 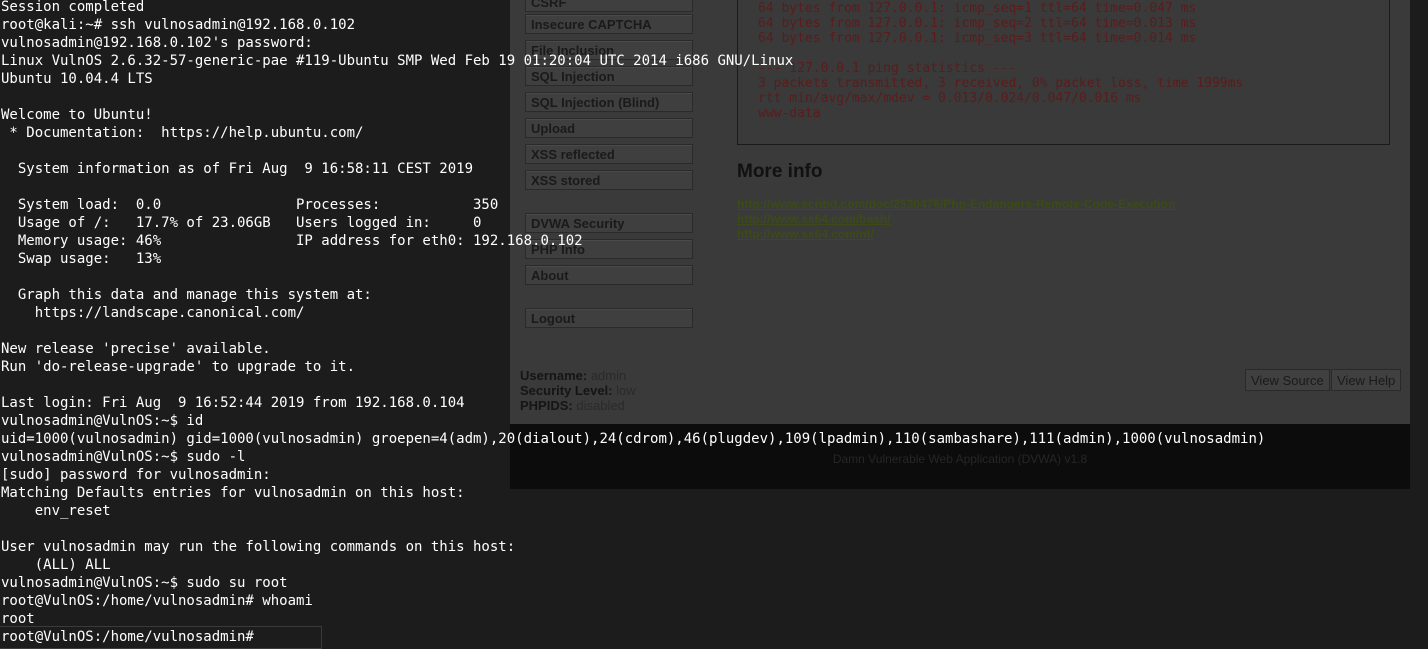 What do you see at coordinates (609, 6) in the screenshot?
I see `menu-item-csrf: CSRF` at bounding box center [609, 6].